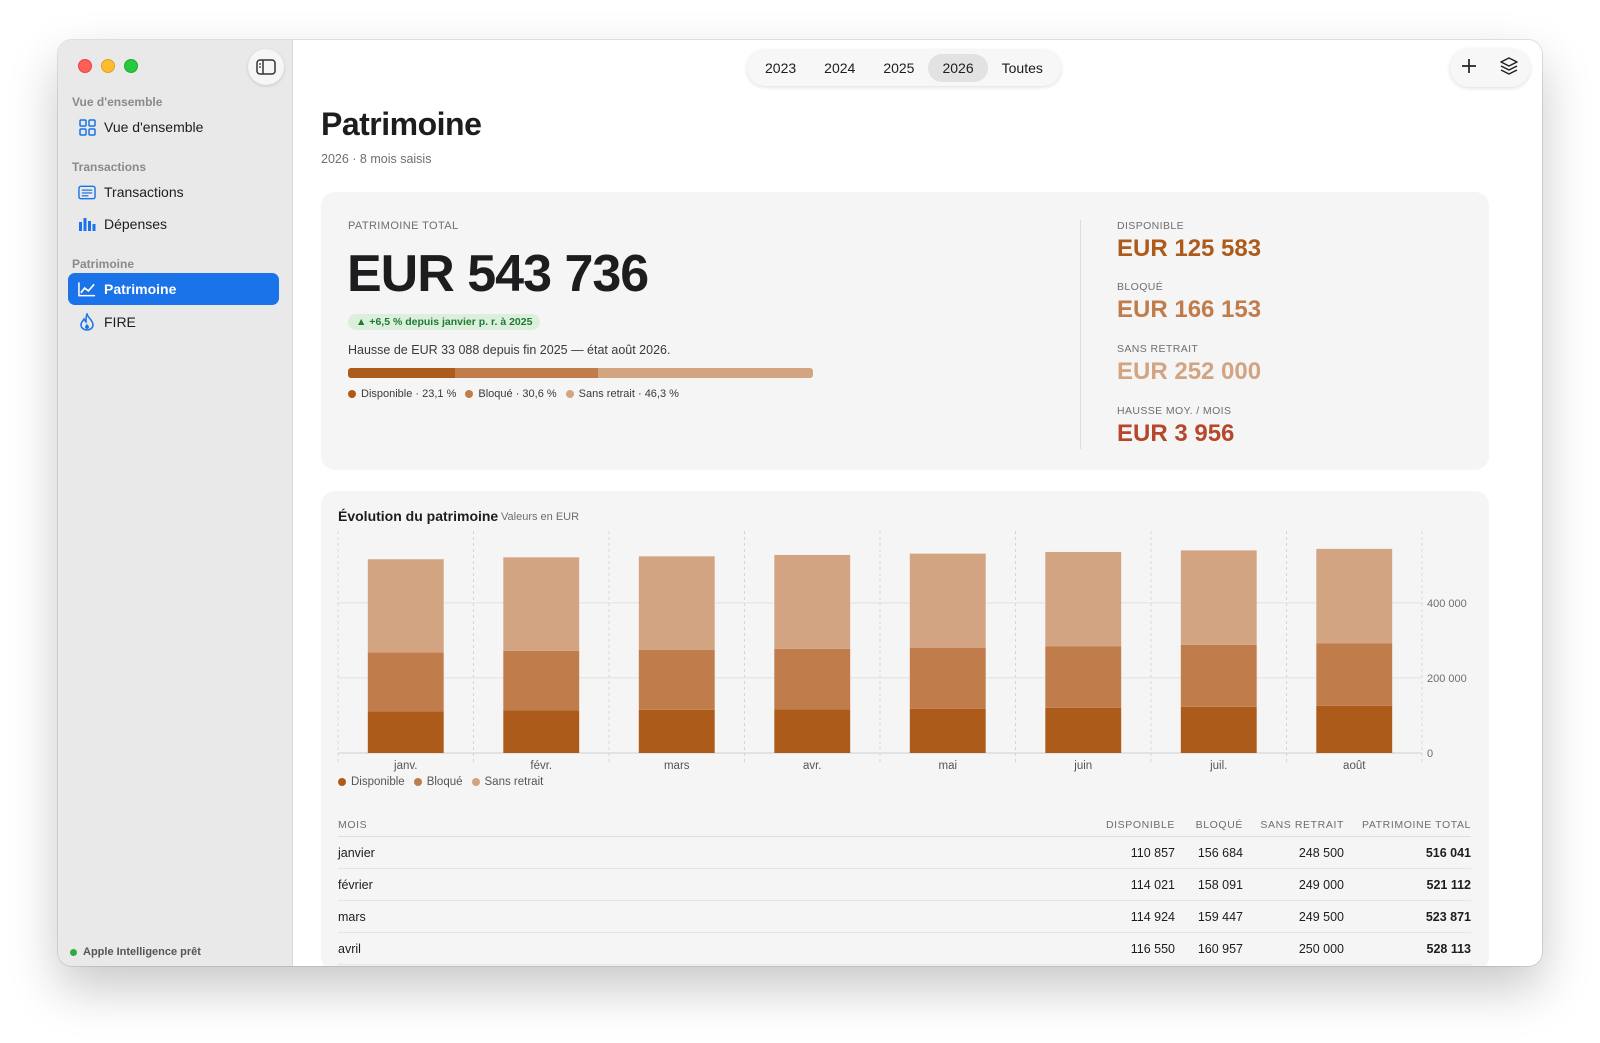 This screenshot has height=1043, width=1600. Describe the element at coordinates (1490, 68) in the screenshot. I see `toolbar-actions` at that location.